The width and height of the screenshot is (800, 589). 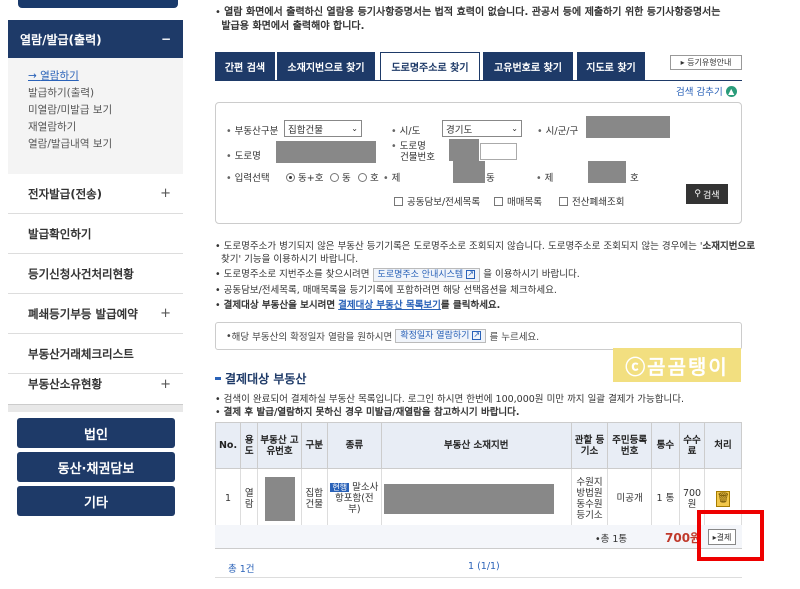 What do you see at coordinates (95, 234) in the screenshot?
I see `sidebar-item-verify: 발급확인하기` at bounding box center [95, 234].